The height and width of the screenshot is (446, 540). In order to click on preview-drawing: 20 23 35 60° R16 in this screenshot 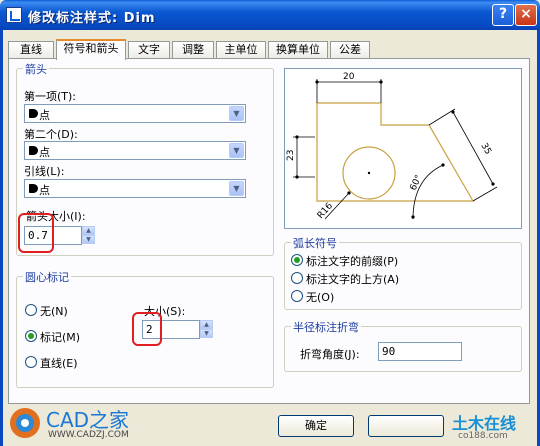, I will do `click(392, 146)`.